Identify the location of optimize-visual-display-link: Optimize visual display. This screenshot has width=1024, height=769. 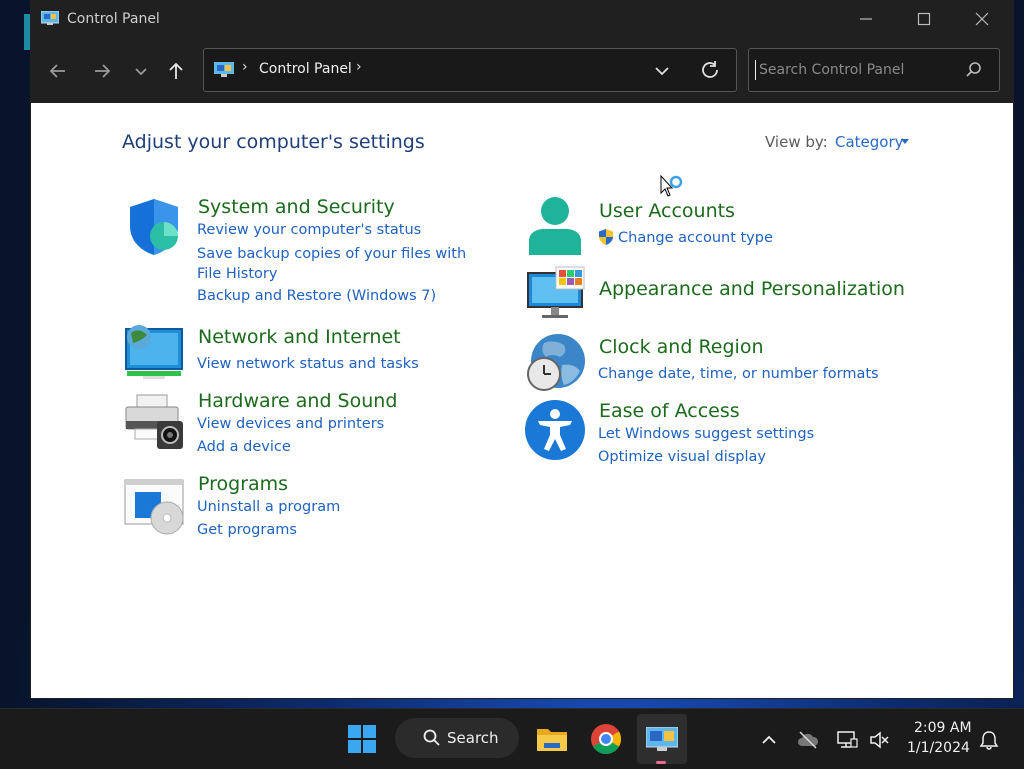
(682, 457).